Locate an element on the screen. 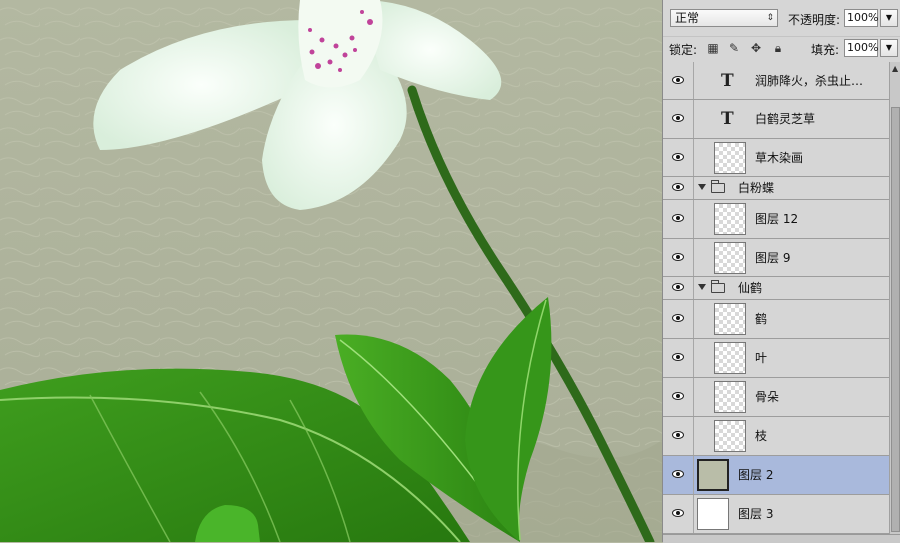 This screenshot has height=543, width=900. layer-name: 枝 is located at coordinates (761, 436).